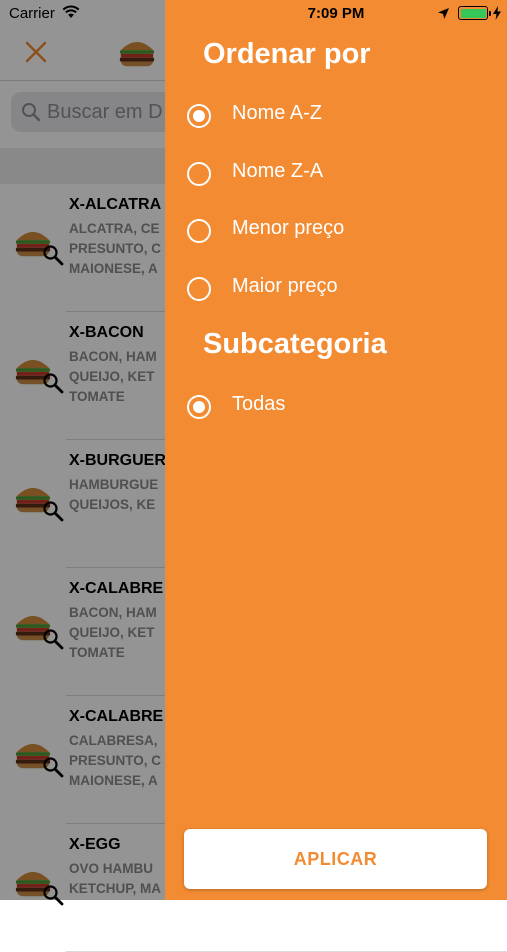 This screenshot has height=952, width=507. What do you see at coordinates (336, 13) in the screenshot?
I see `status-time: 7:09 PM` at bounding box center [336, 13].